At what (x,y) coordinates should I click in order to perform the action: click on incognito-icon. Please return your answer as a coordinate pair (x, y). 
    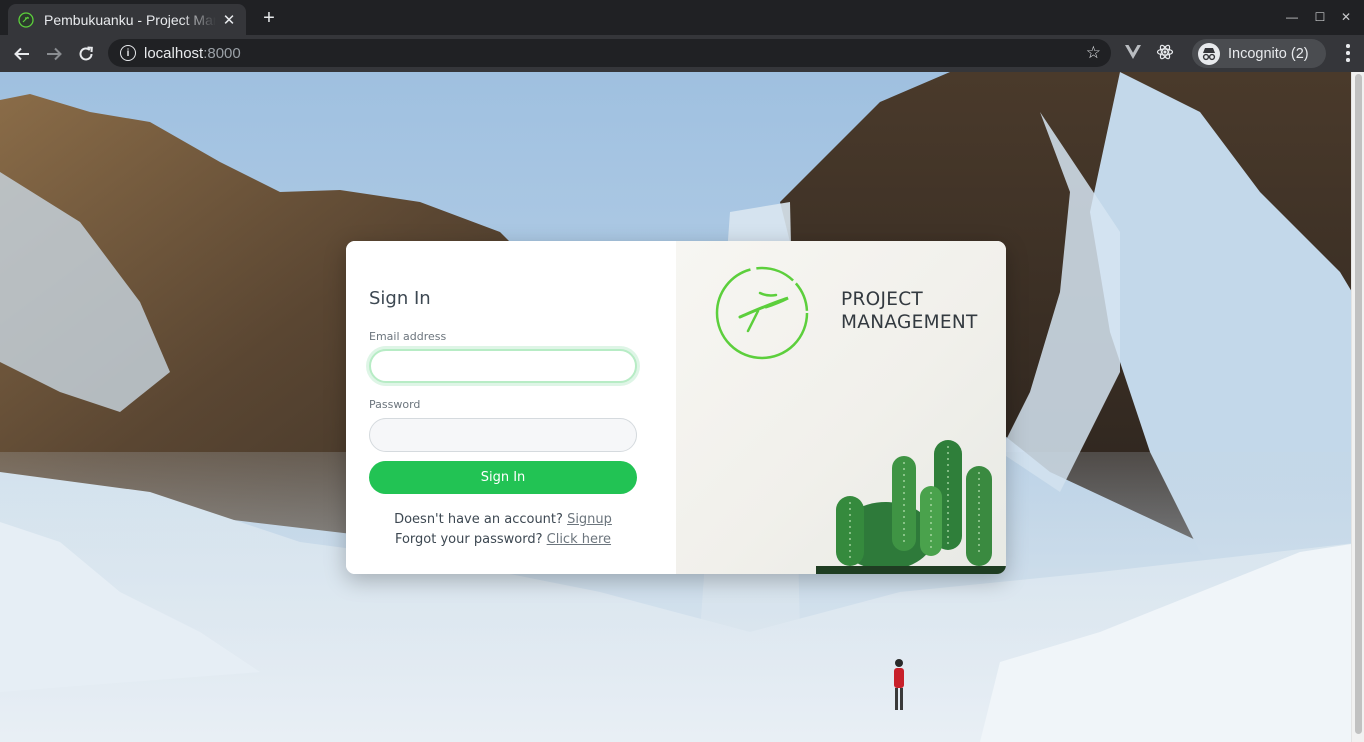
    Looking at the image, I should click on (1209, 53).